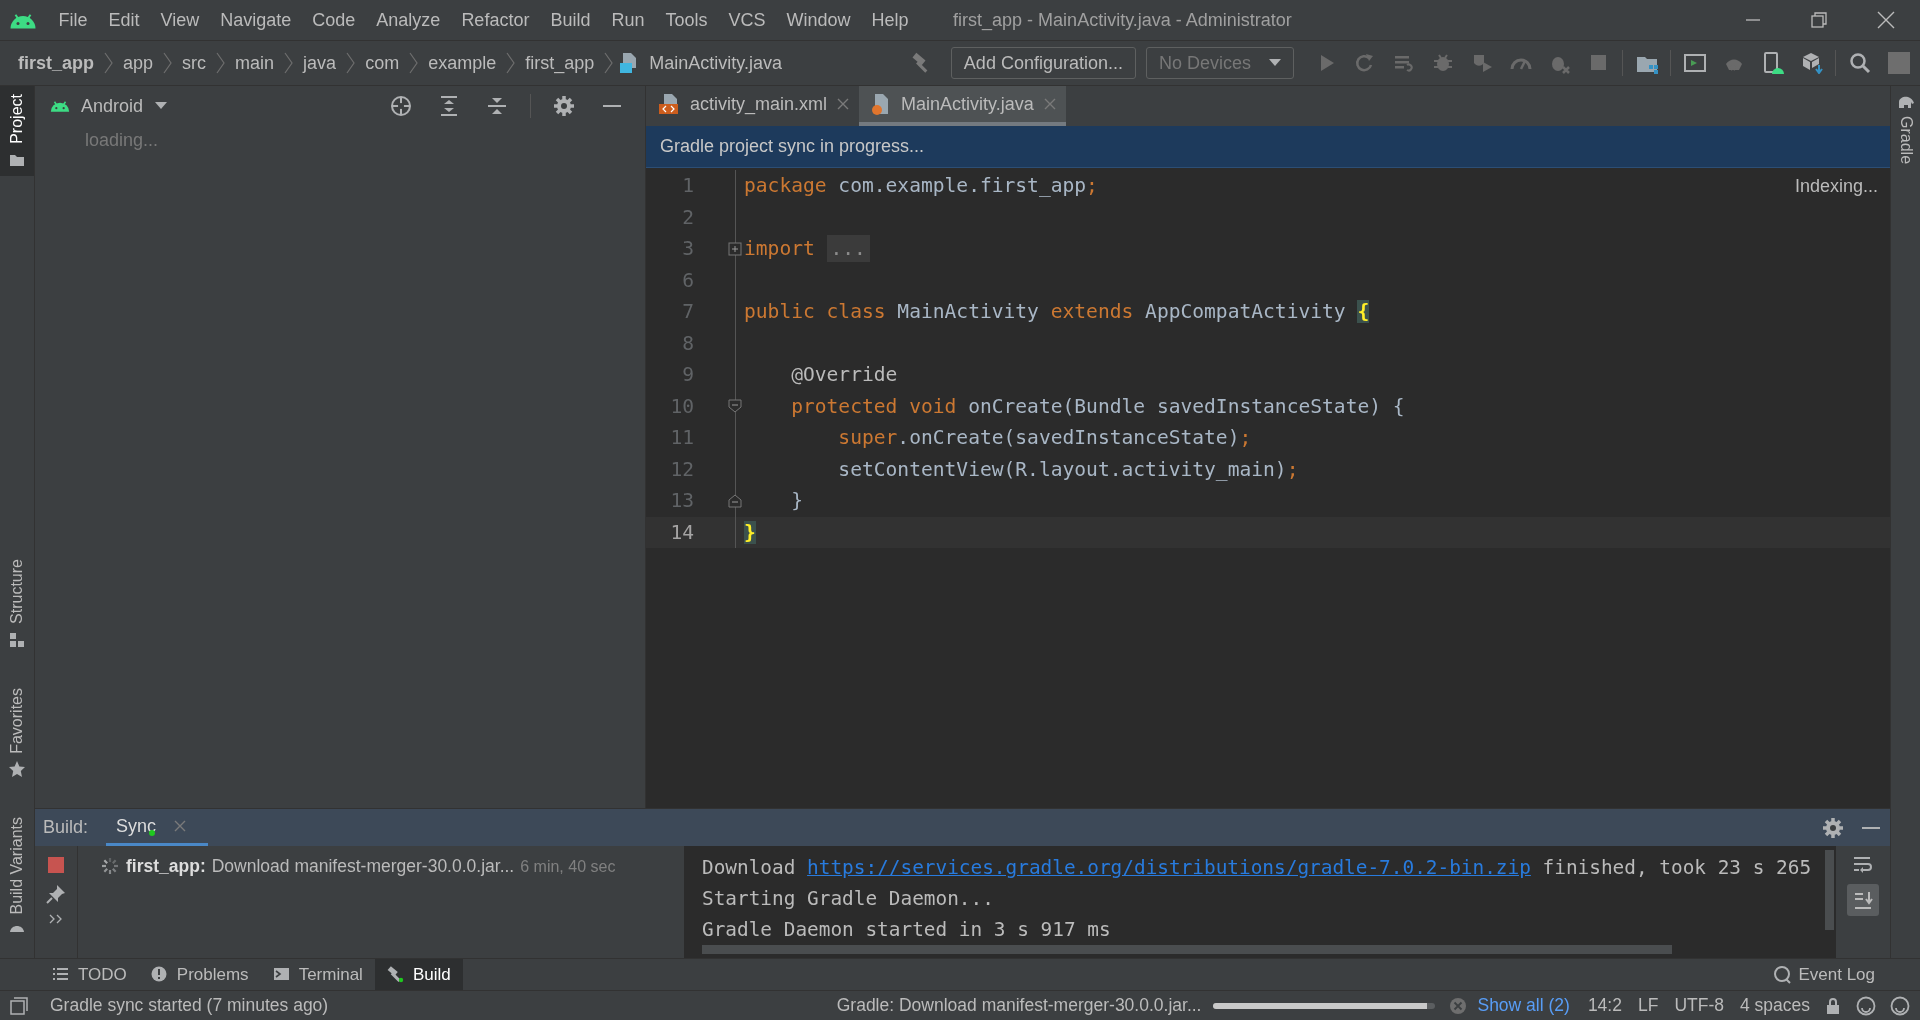 This screenshot has width=1920, height=1020. Describe the element at coordinates (17, 732) in the screenshot. I see `tool-window-button: Favorites` at that location.